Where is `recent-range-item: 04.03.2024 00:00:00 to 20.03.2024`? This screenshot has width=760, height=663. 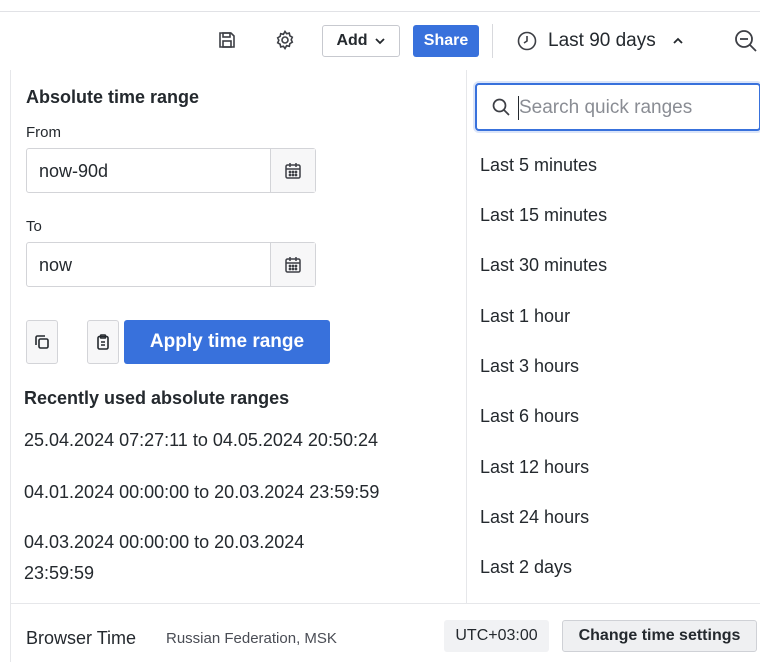 recent-range-item: 04.03.2024 00:00:00 to 20.03.2024 is located at coordinates (244, 542).